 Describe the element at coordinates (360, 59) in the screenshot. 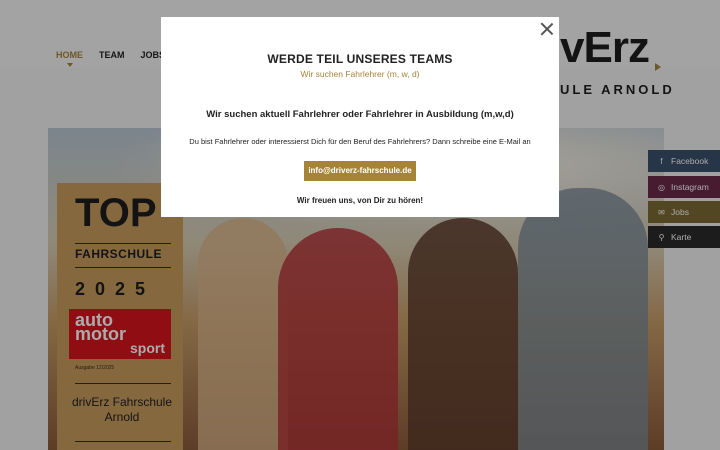

I see `modal-title: WERDE TEIL UNSERES TEAMS` at that location.